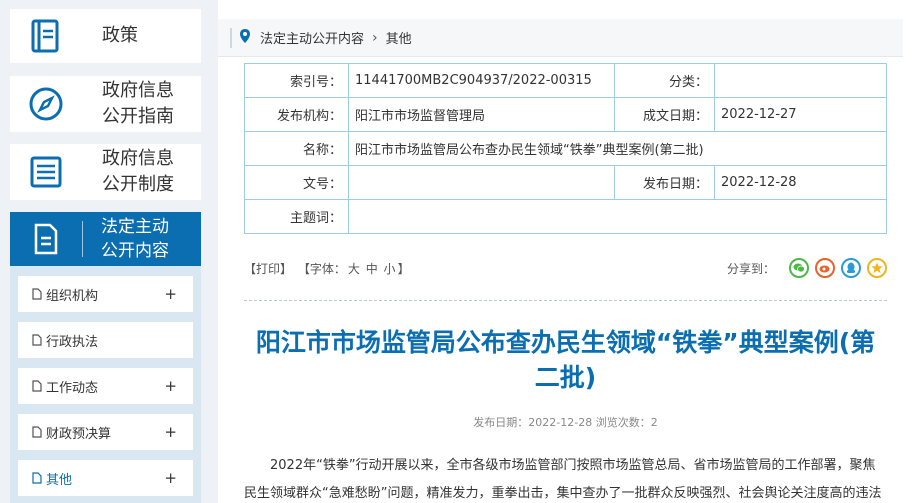 This screenshot has width=921, height=503. I want to click on compass-icon, so click(46, 104).